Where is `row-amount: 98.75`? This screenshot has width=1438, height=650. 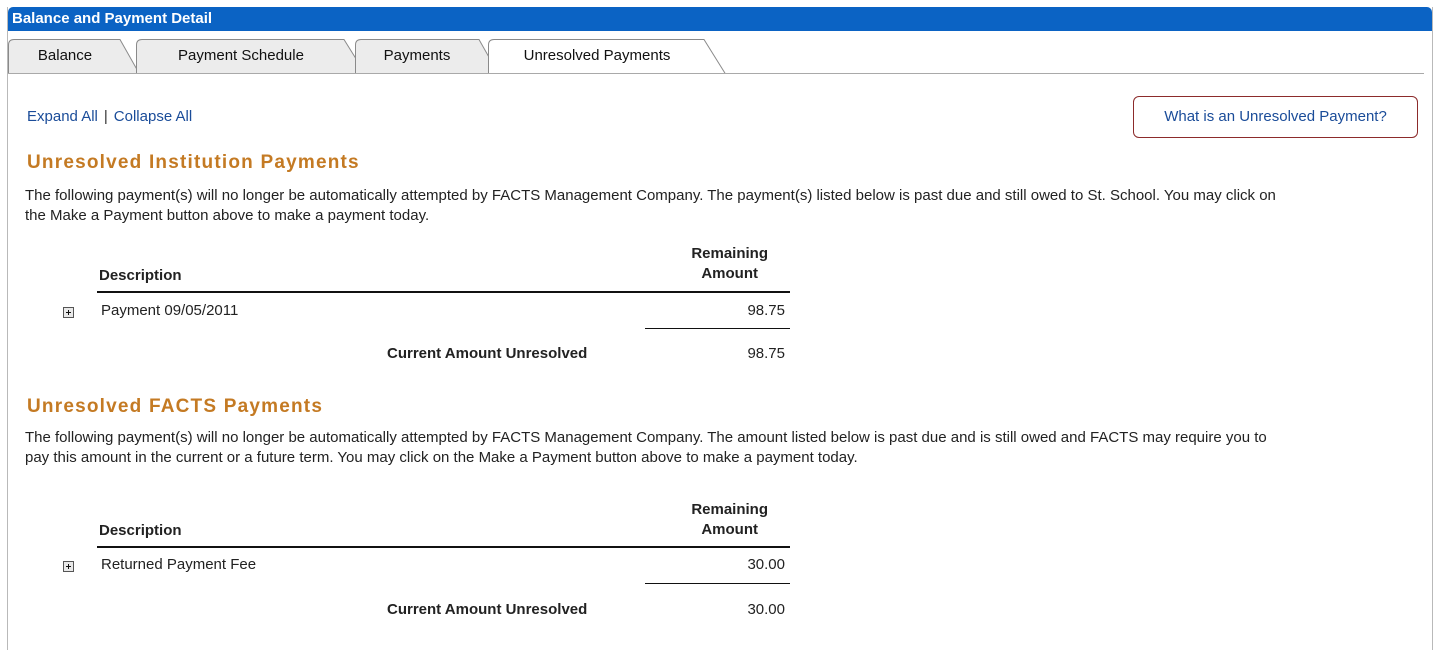
row-amount: 98.75 is located at coordinates (766, 310).